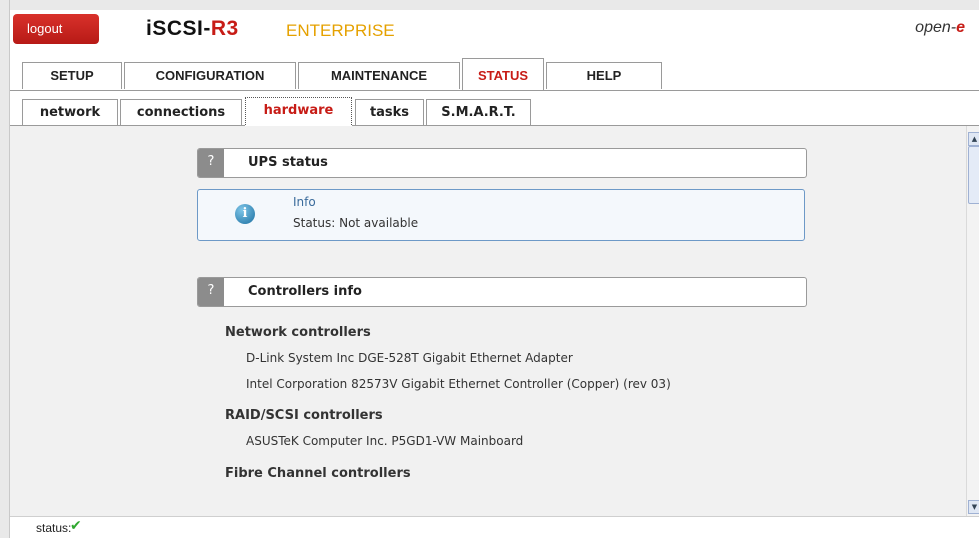 This screenshot has height=539, width=979. What do you see at coordinates (56, 29) in the screenshot?
I see `logout-button: logout` at bounding box center [56, 29].